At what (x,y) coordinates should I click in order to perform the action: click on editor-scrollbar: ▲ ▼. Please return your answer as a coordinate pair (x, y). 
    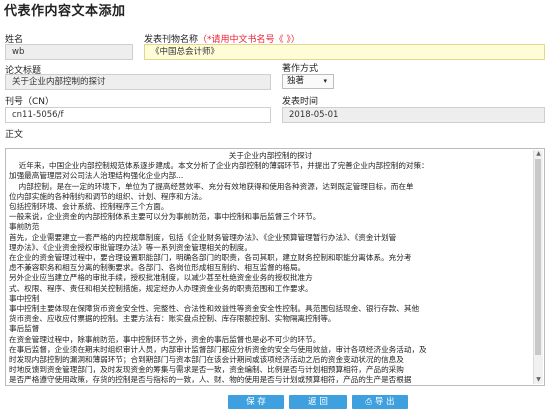
    Looking at the image, I should click on (538, 267).